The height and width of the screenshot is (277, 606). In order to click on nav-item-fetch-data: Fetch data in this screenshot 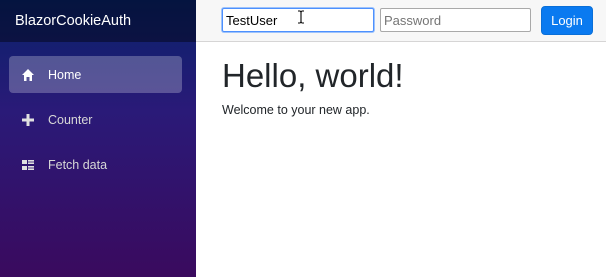, I will do `click(95, 164)`.